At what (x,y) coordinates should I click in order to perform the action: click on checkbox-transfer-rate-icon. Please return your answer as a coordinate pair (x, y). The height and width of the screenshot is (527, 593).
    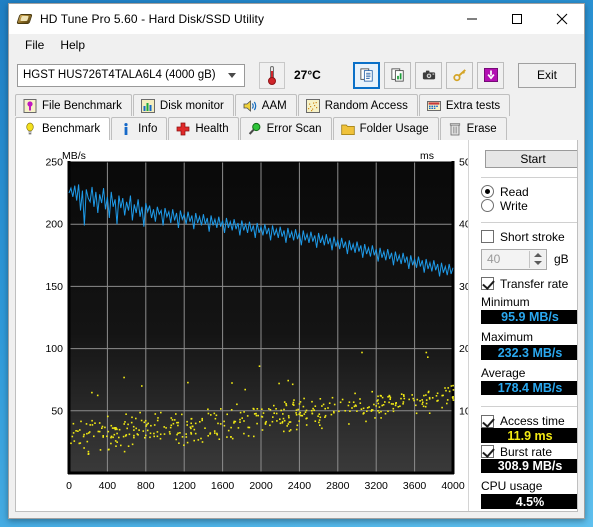
    Looking at the image, I should click on (487, 284).